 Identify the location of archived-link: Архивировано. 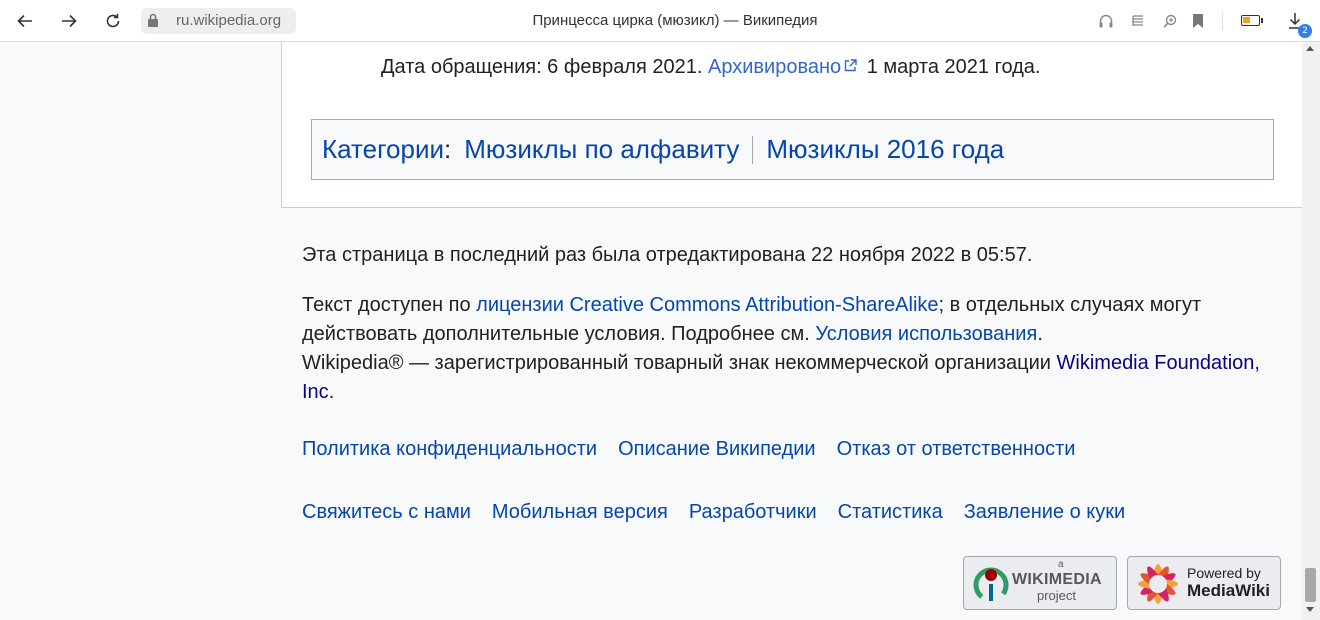
(774, 67).